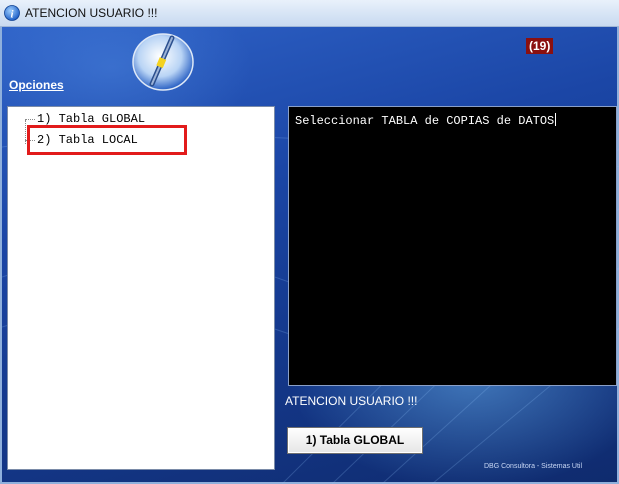  I want to click on text-caret, so click(556, 119).